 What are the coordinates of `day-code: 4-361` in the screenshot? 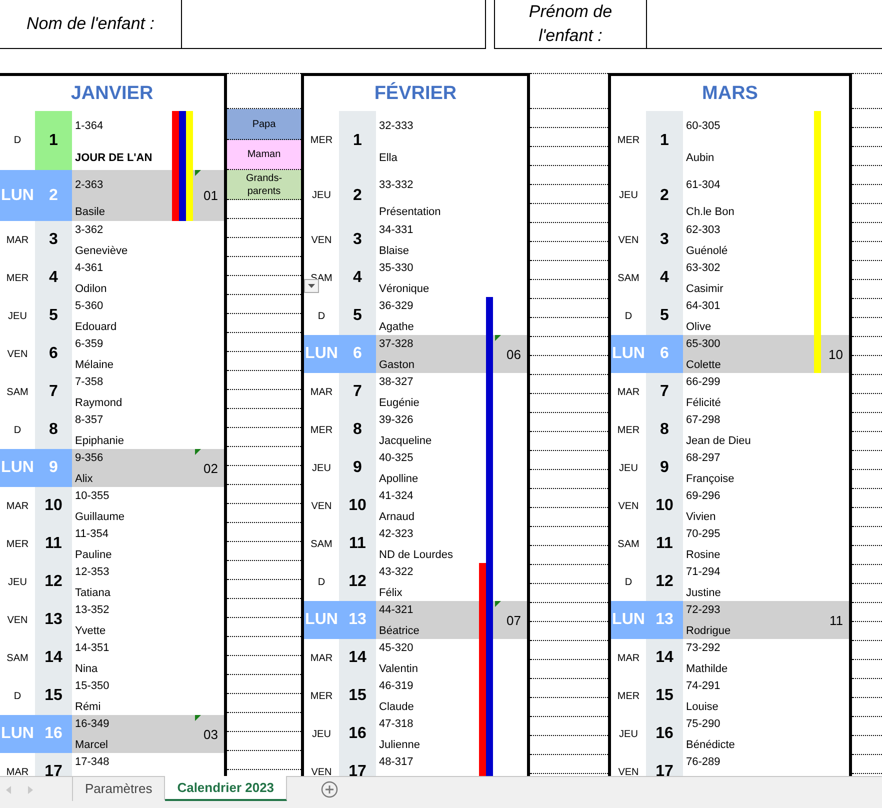 It's located at (89, 268).